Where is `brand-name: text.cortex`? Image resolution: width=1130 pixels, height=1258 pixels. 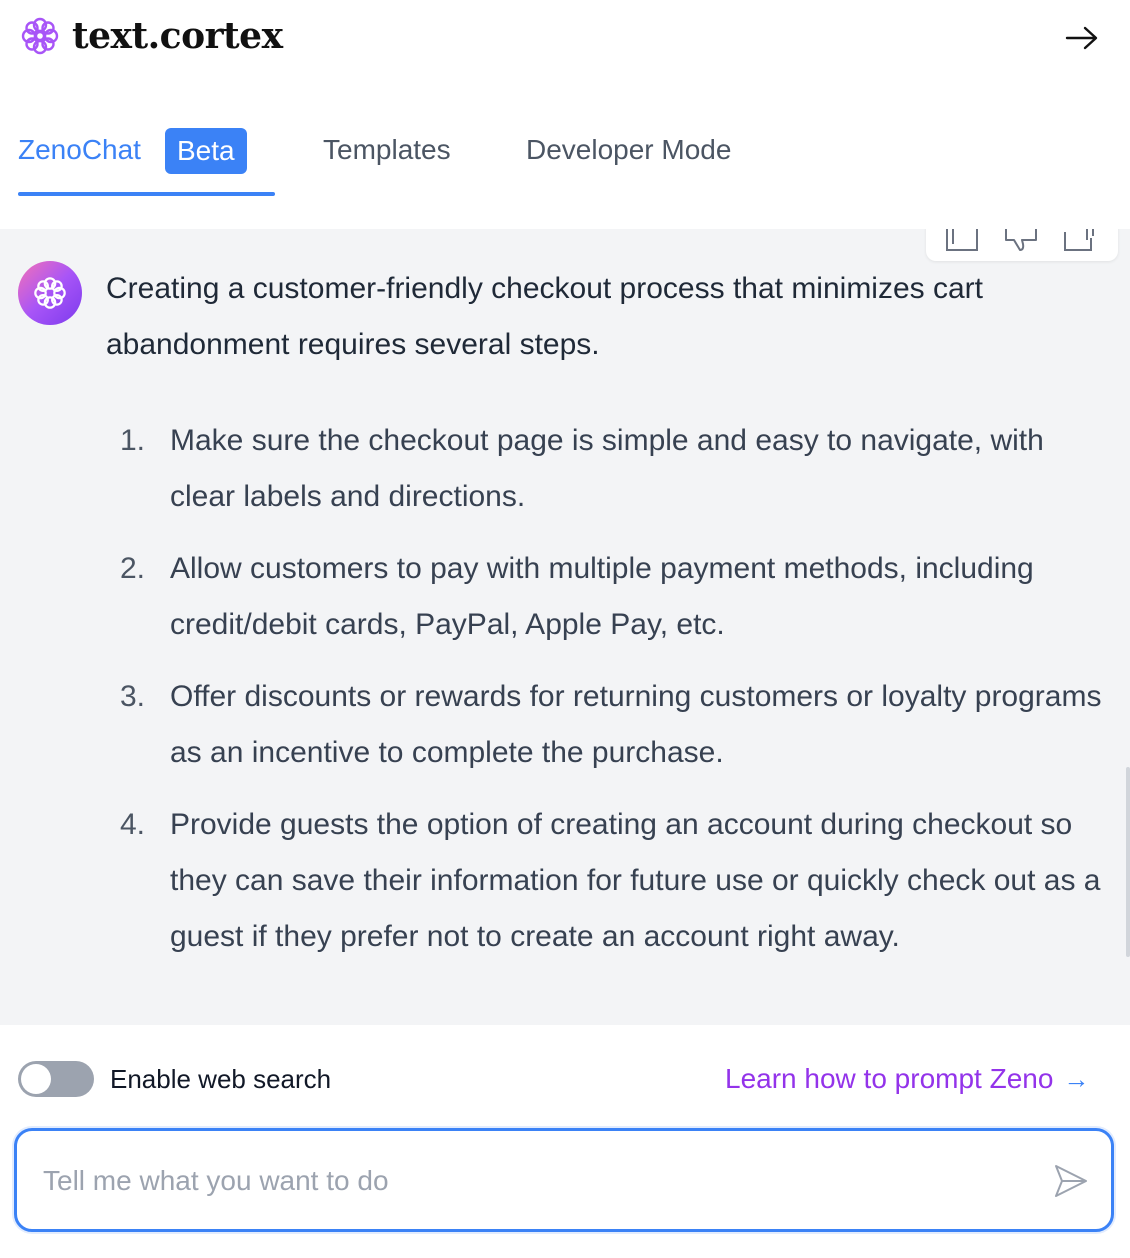 brand-name: text.cortex is located at coordinates (177, 36).